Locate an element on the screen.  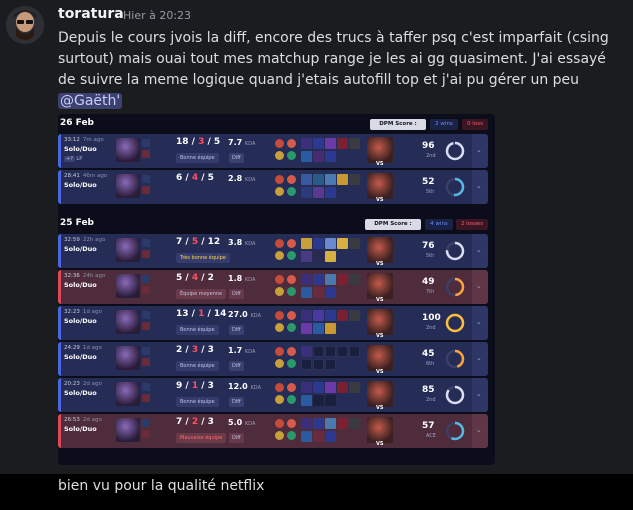
score-ring-fill is located at coordinates (455, 323).